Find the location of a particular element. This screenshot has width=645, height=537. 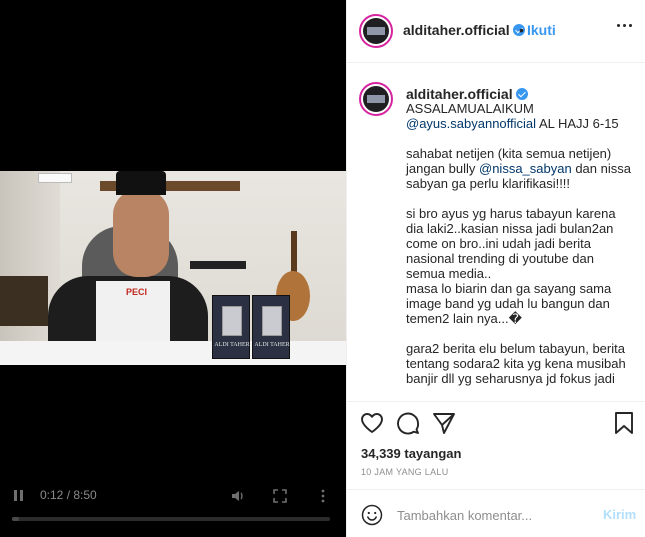

shirt-print: PECI is located at coordinates (133, 311).